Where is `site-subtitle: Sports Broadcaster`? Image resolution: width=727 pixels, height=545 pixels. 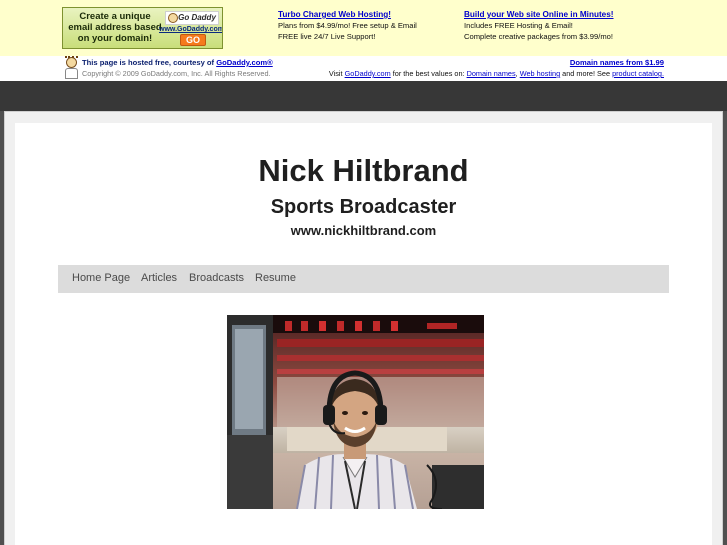
site-subtitle: Sports Broadcaster is located at coordinates (363, 207).